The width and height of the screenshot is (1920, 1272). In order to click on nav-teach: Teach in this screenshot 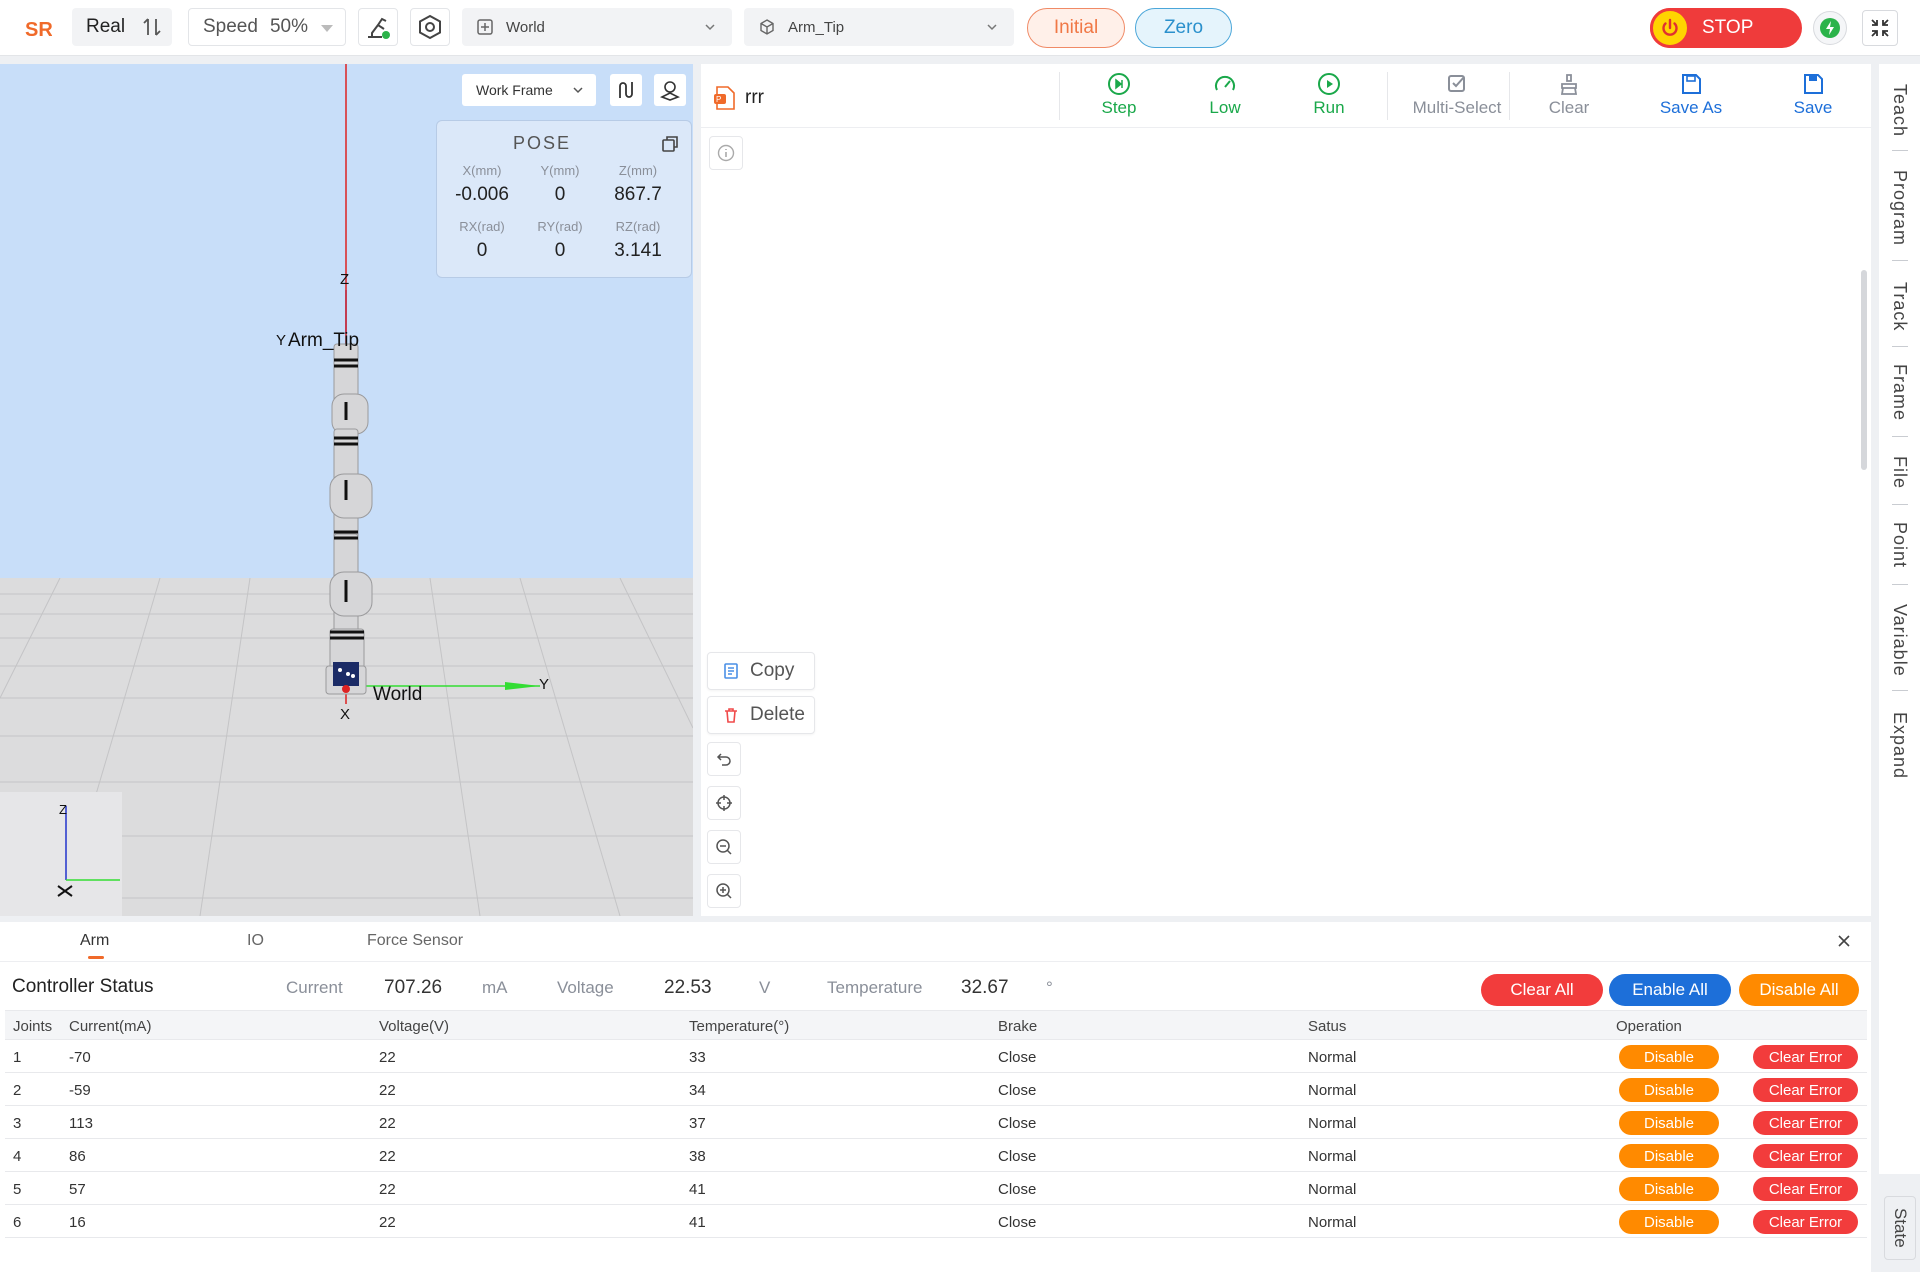, I will do `click(1899, 110)`.